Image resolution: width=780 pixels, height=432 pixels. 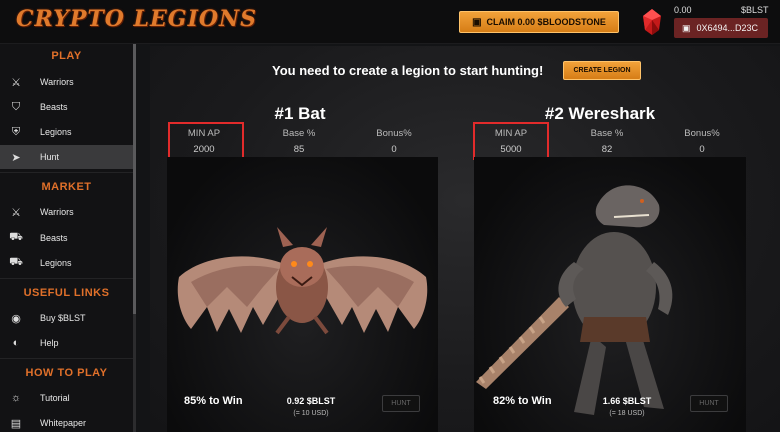 What do you see at coordinates (311, 401) in the screenshot?
I see `reward-amount: 0.92 $BLST` at bounding box center [311, 401].